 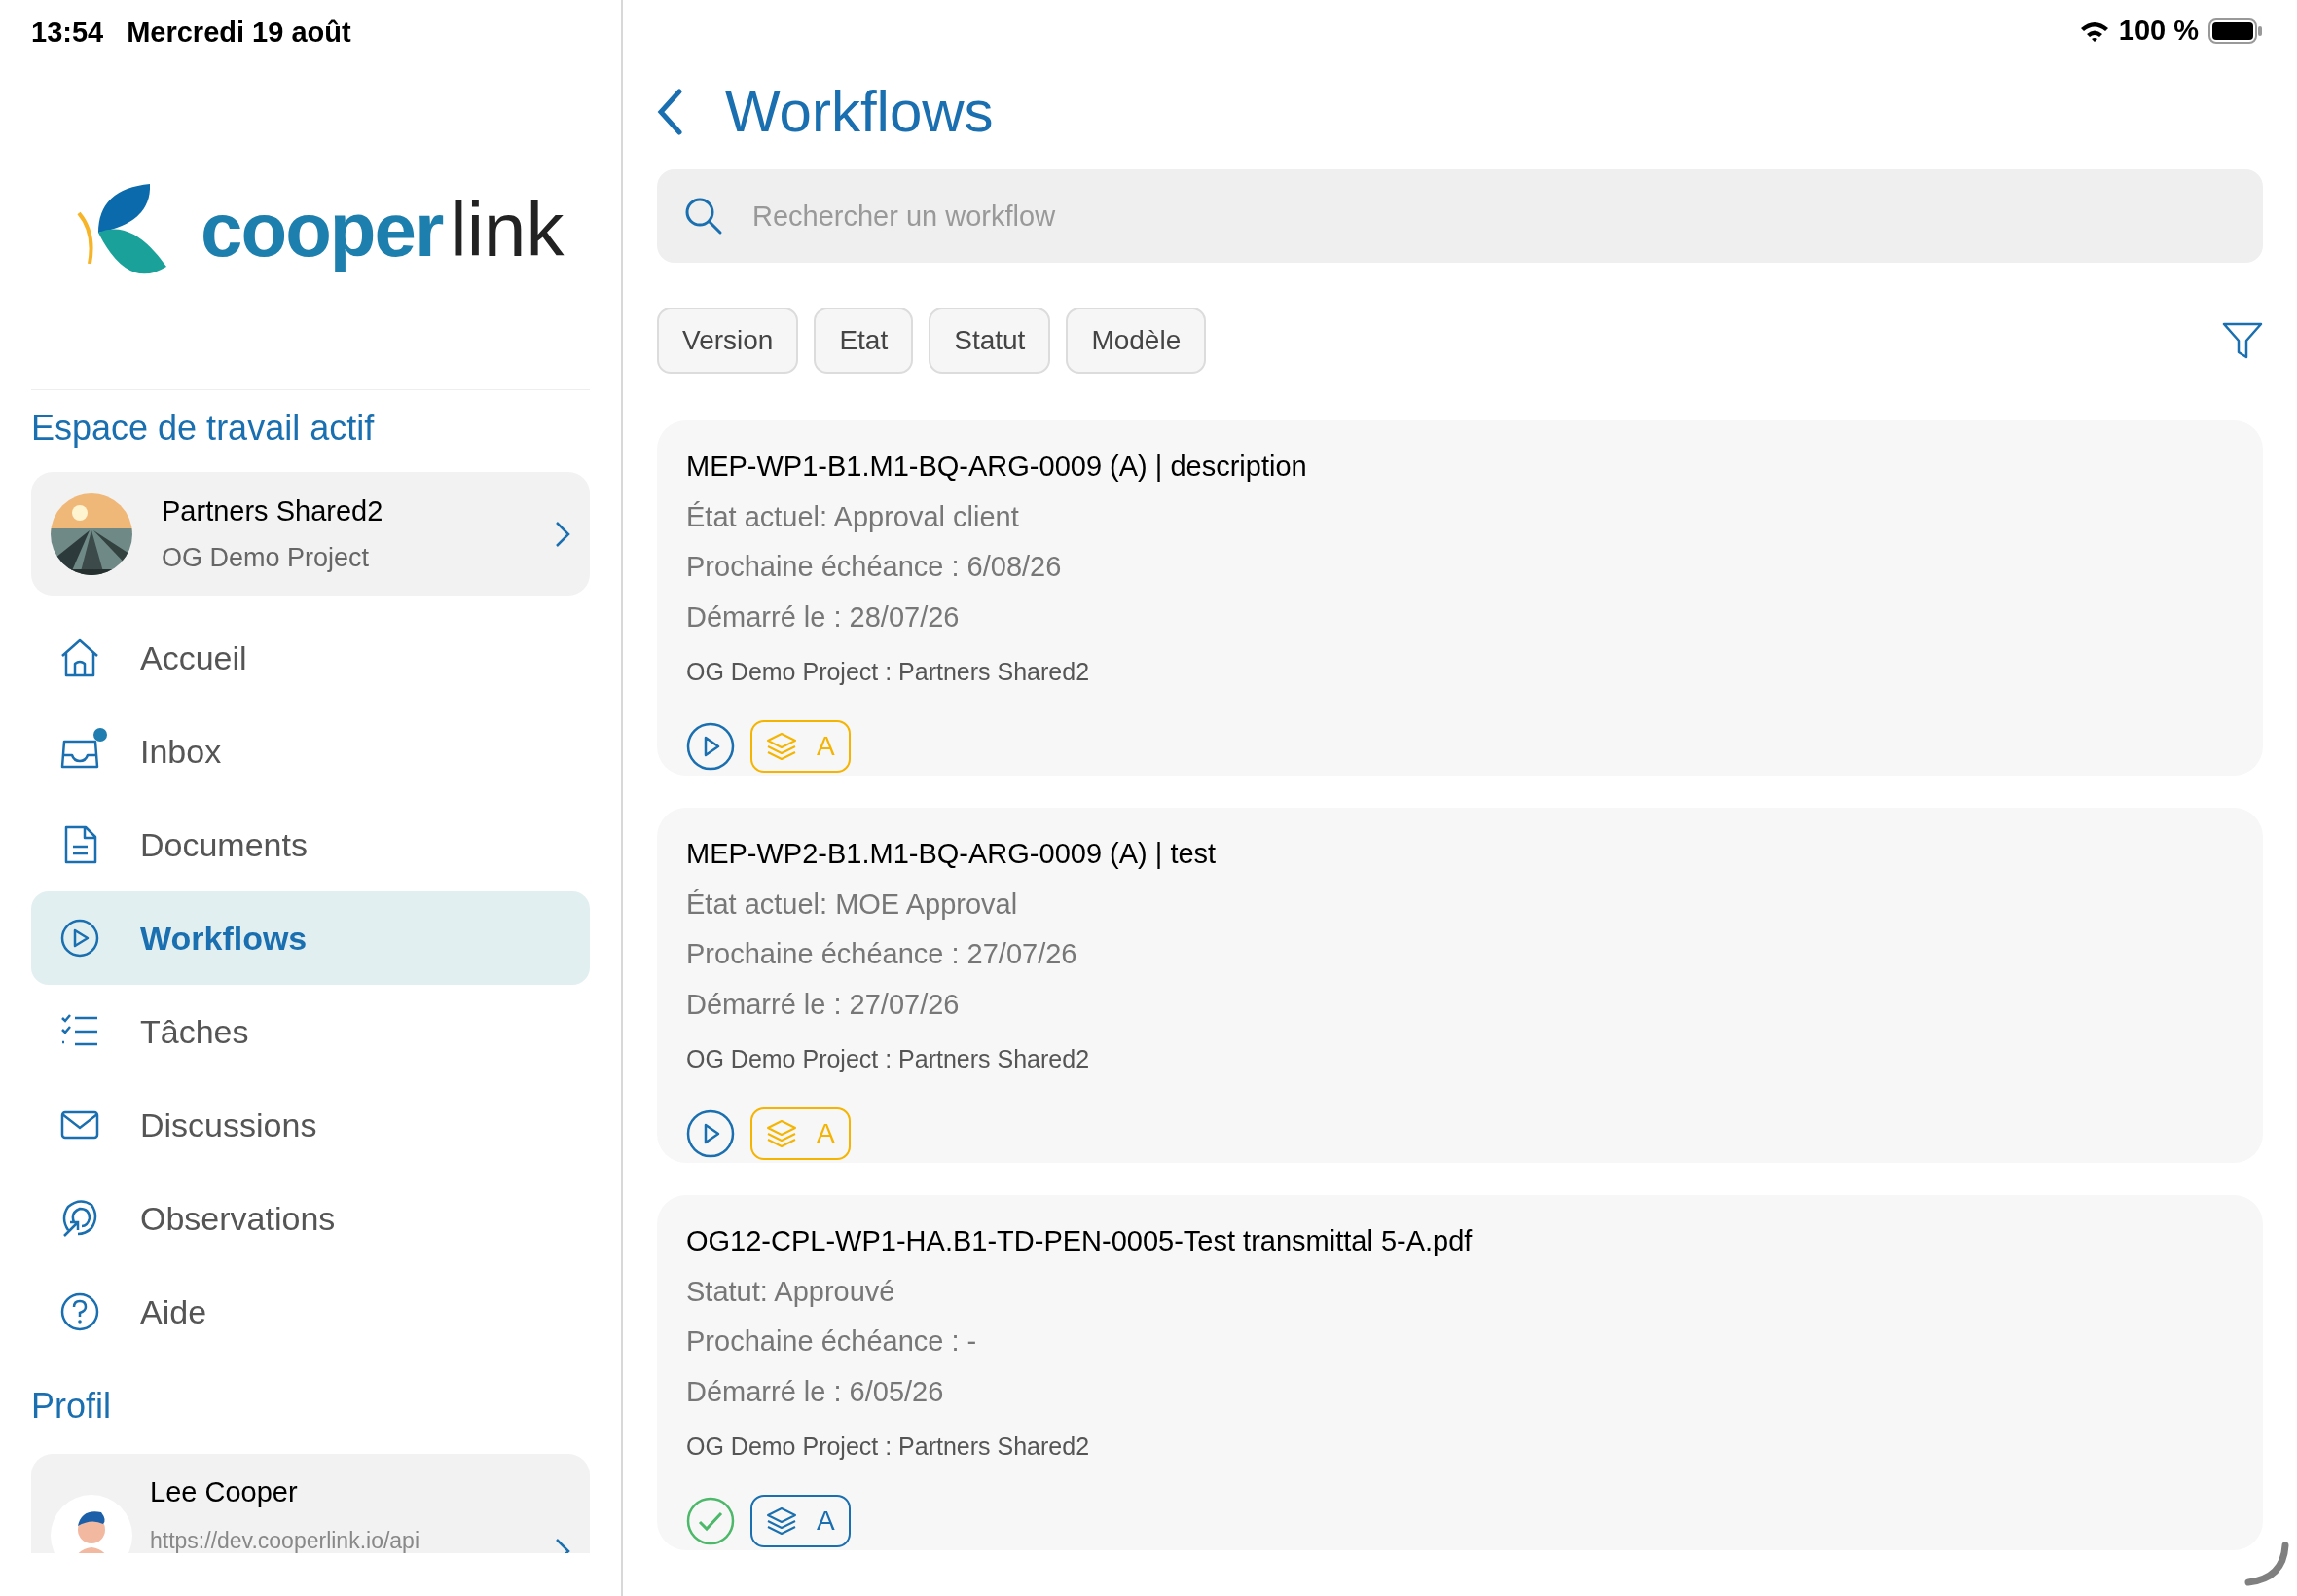 I want to click on search-icon, so click(x=703, y=216).